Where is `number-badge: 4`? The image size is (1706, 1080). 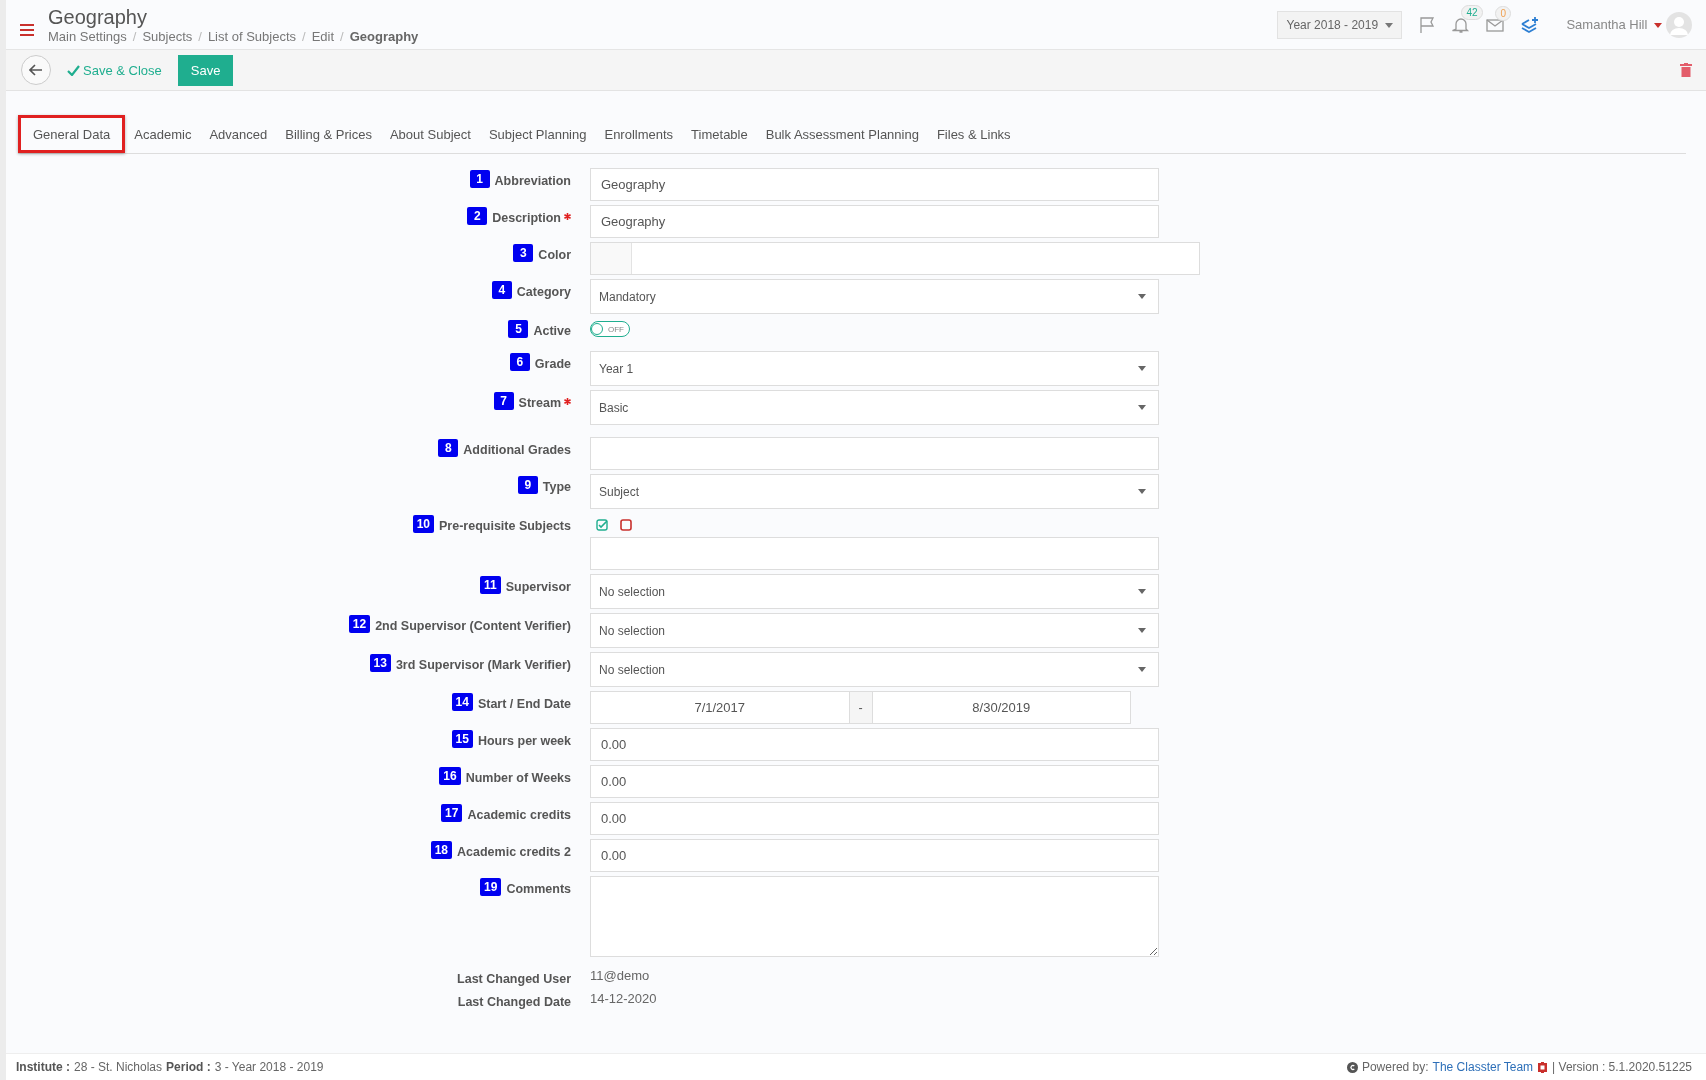 number-badge: 4 is located at coordinates (501, 290).